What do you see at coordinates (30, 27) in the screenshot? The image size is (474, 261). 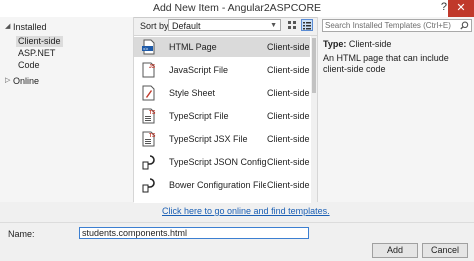 I see `tree-node-label: Installed` at bounding box center [30, 27].